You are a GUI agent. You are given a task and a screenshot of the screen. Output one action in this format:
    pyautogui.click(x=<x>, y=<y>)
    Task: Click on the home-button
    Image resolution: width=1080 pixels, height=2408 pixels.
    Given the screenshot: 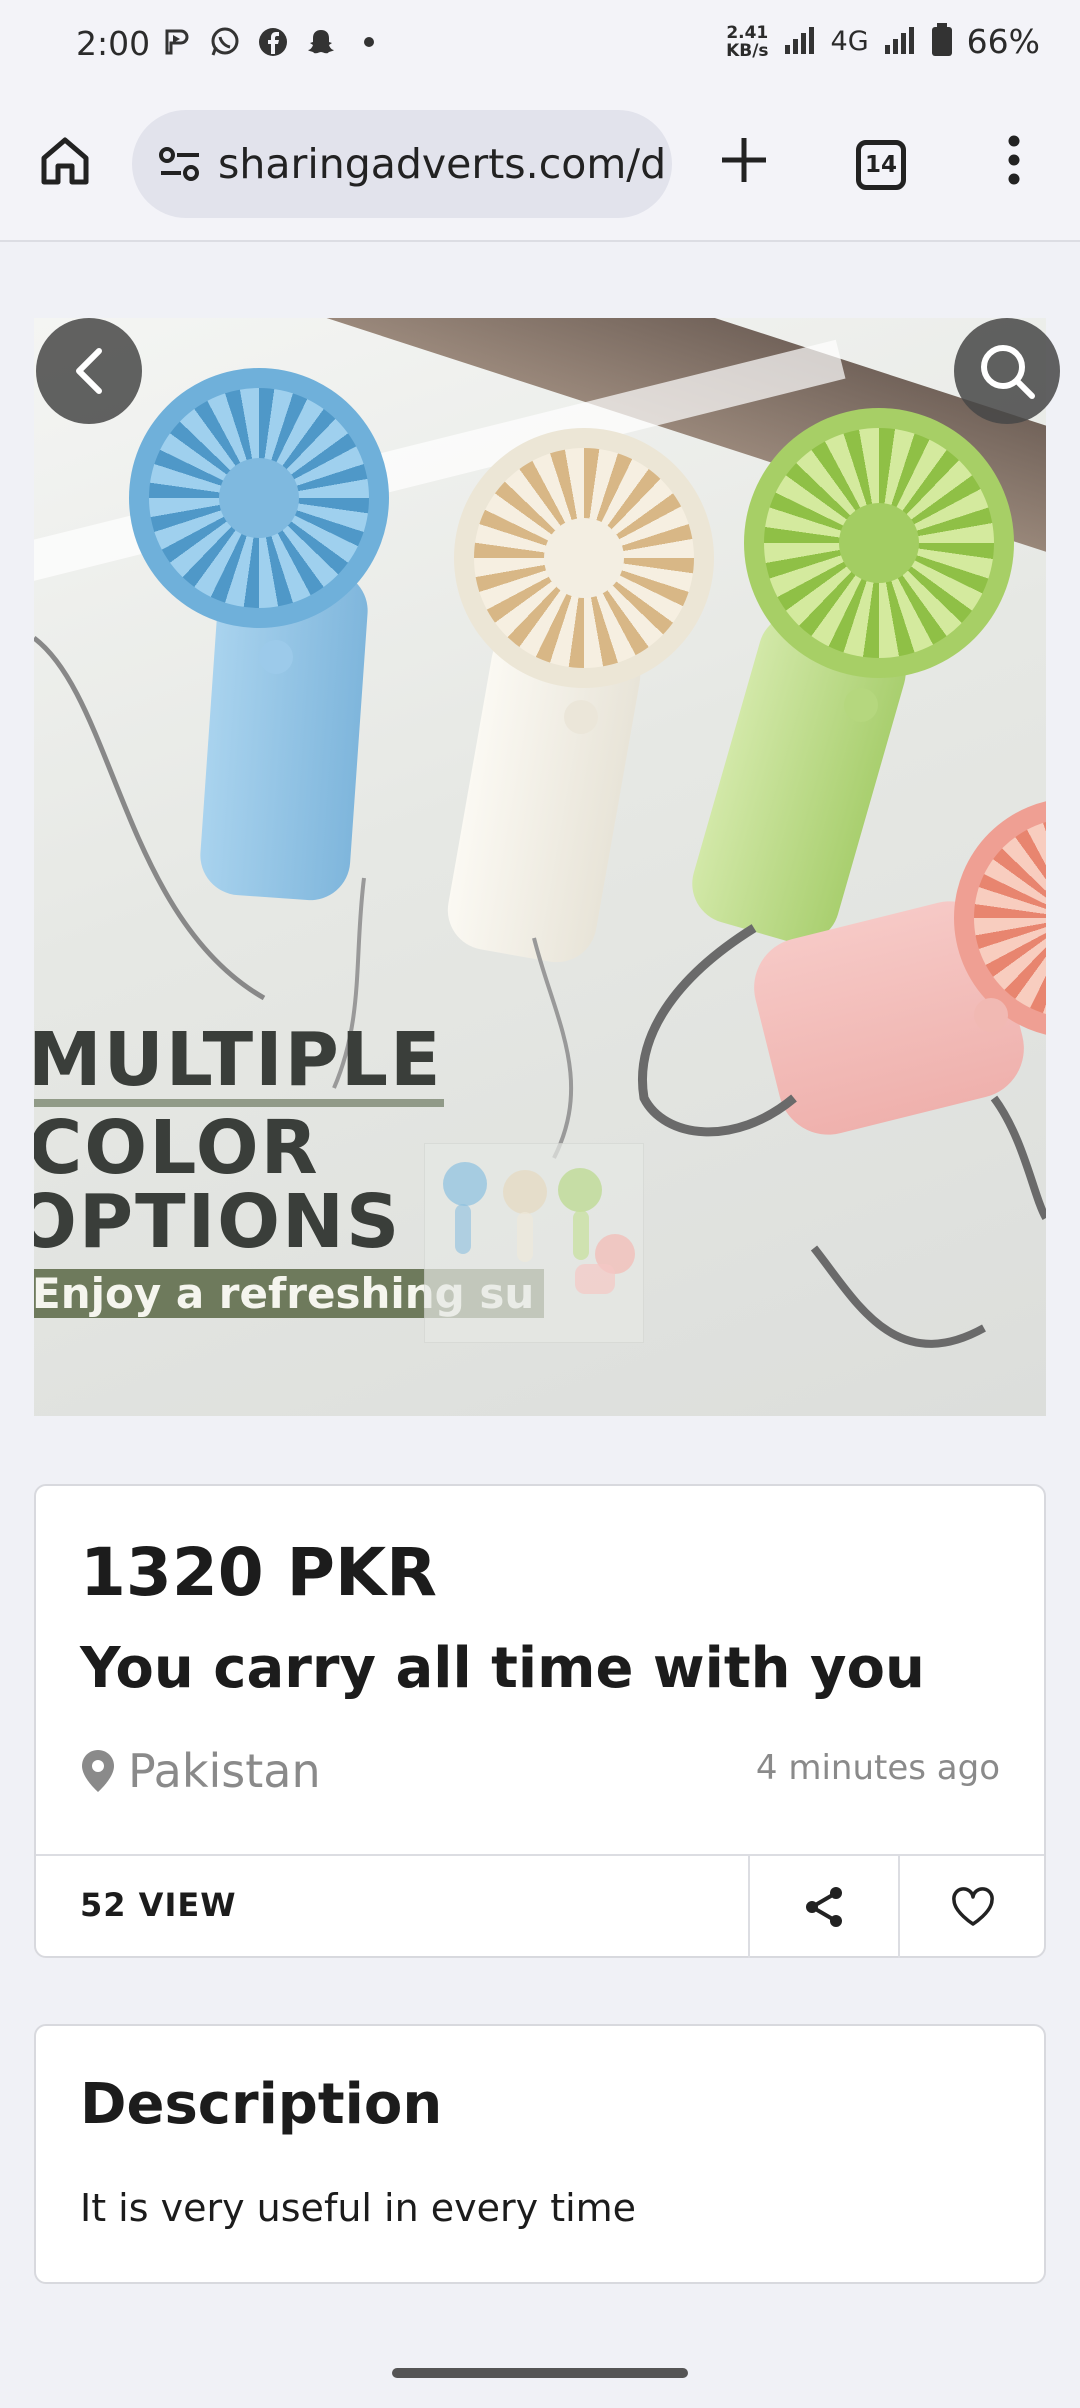 What is the action you would take?
    pyautogui.click(x=65, y=161)
    